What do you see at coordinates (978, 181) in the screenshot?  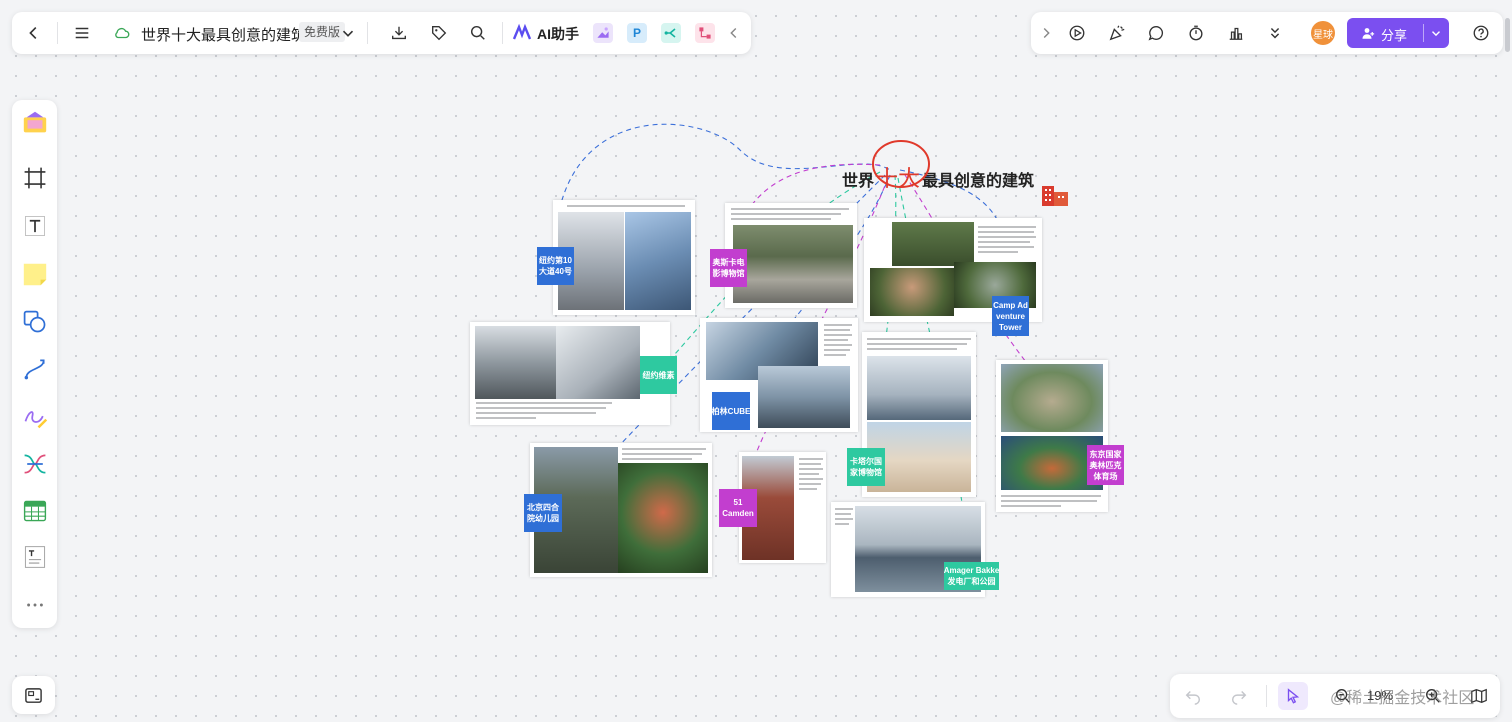 I see `board-title-suffix: 最具创意的建筑` at bounding box center [978, 181].